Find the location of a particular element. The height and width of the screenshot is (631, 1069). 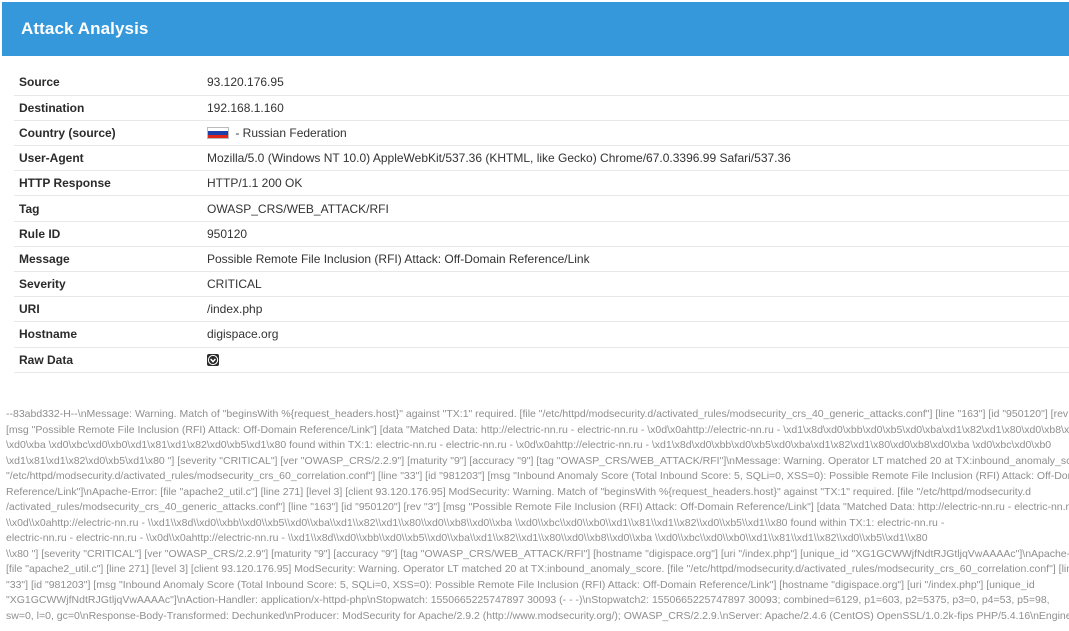

detail-value-destination: 192.168.1.160 is located at coordinates (638, 108).